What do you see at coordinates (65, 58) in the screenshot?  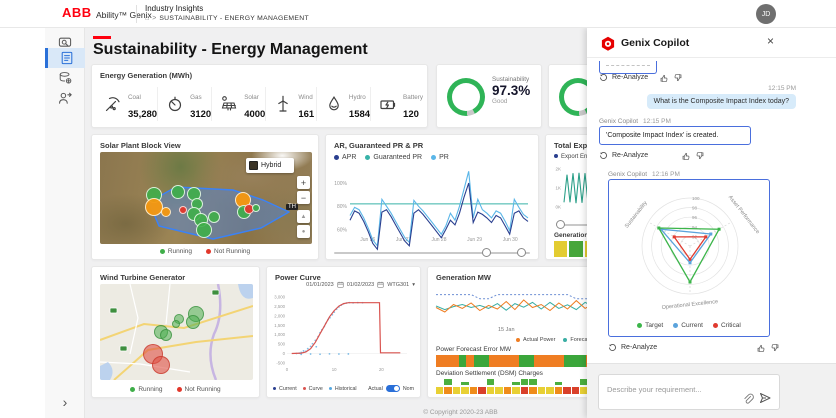 I see `sidebar-item-dashboards` at bounding box center [65, 58].